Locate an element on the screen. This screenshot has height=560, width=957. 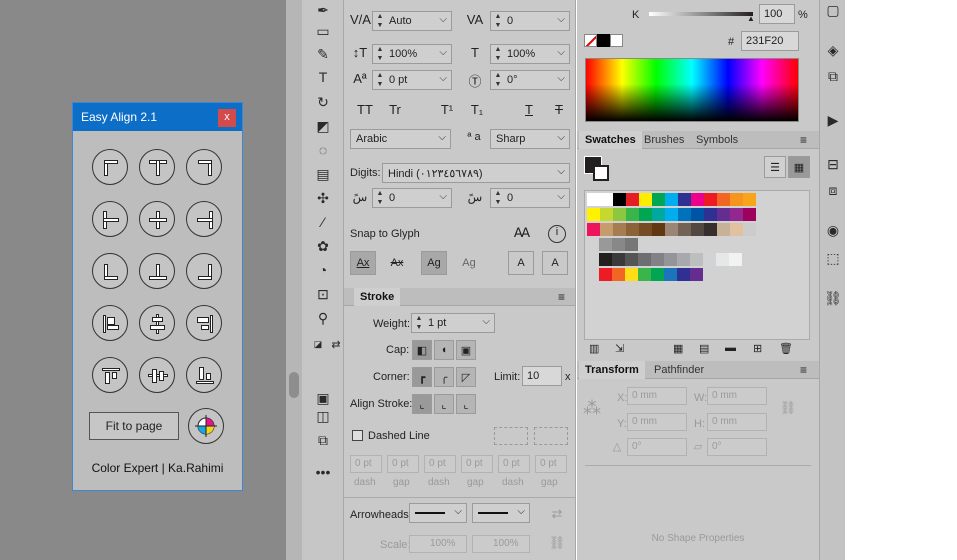
properties-icon: ▢ is located at coordinates (833, 10).